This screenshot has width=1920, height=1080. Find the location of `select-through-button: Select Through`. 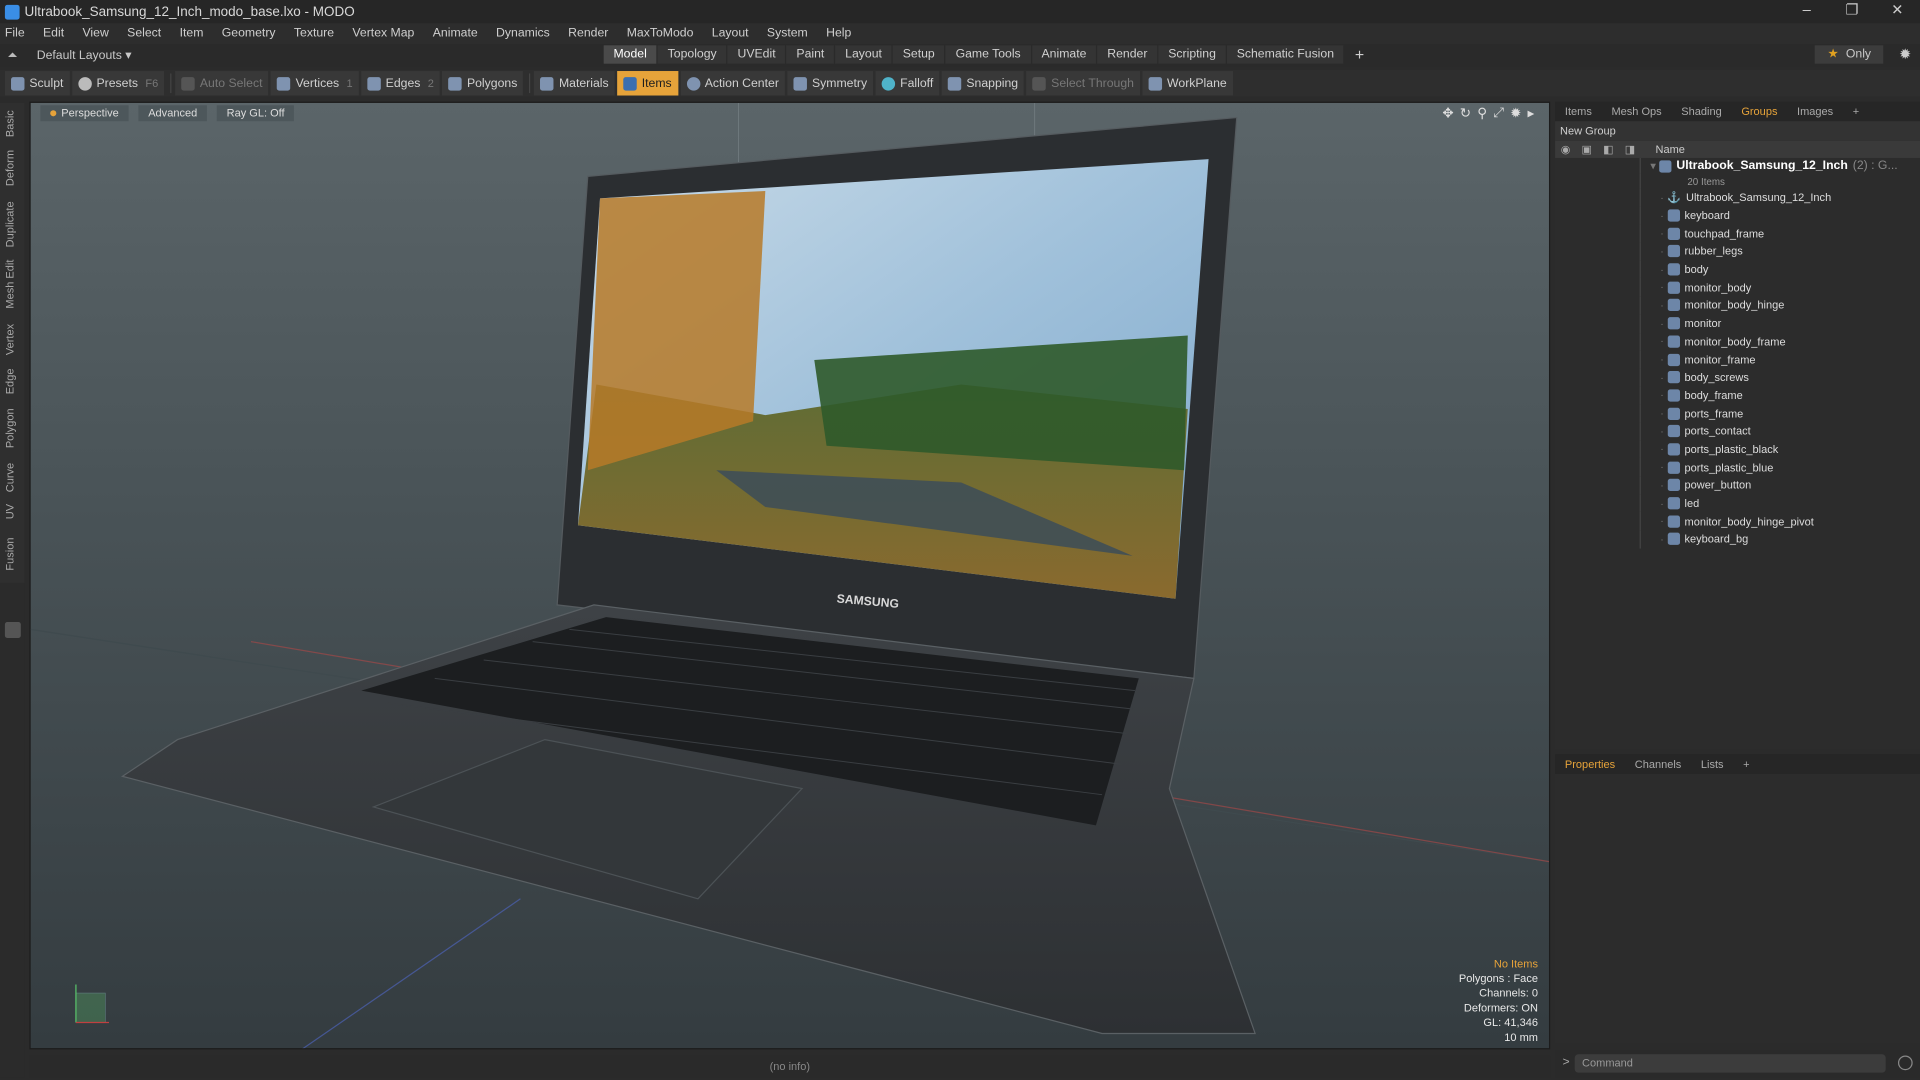

select-through-button: Select Through is located at coordinates (1083, 83).